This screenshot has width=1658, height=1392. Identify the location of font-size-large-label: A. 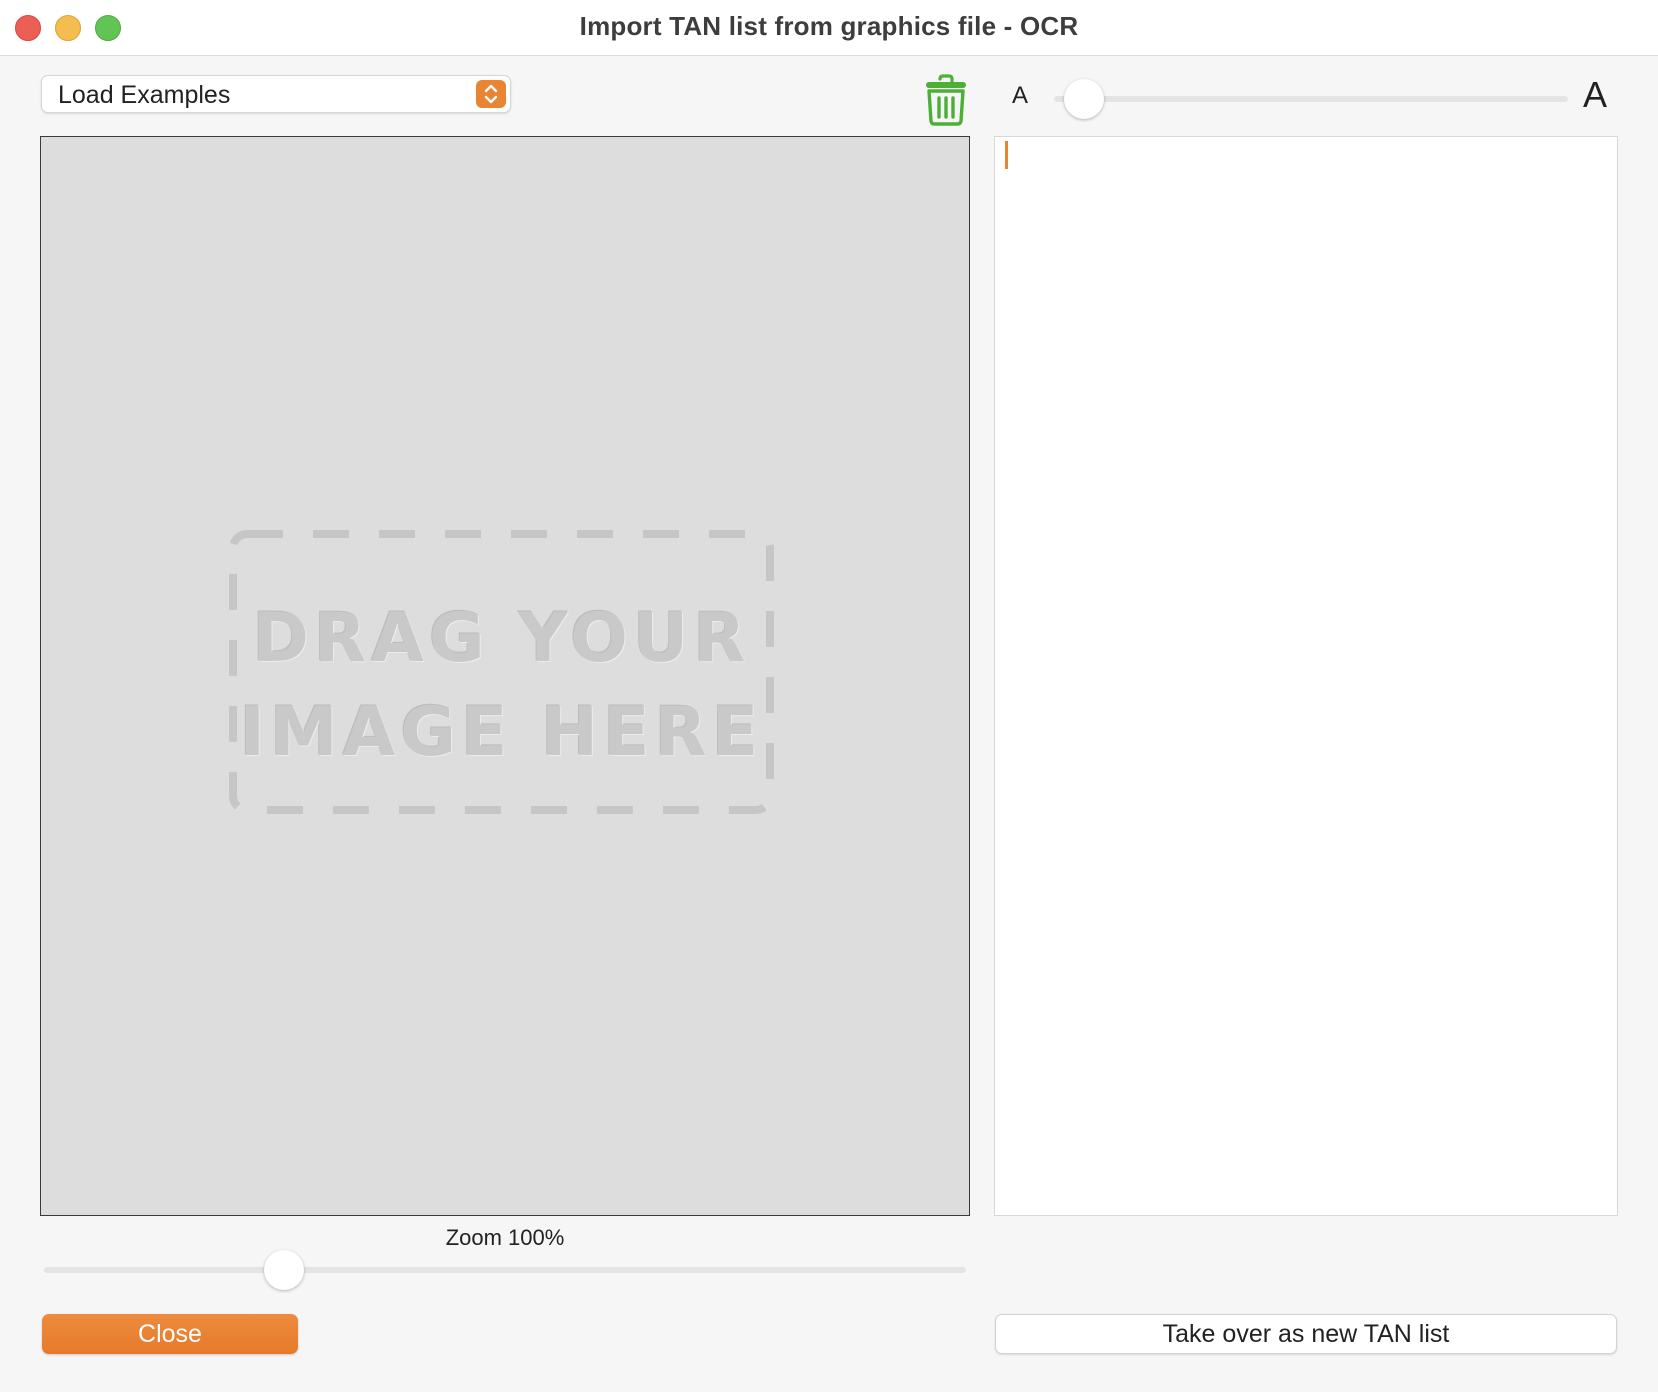
(1595, 94).